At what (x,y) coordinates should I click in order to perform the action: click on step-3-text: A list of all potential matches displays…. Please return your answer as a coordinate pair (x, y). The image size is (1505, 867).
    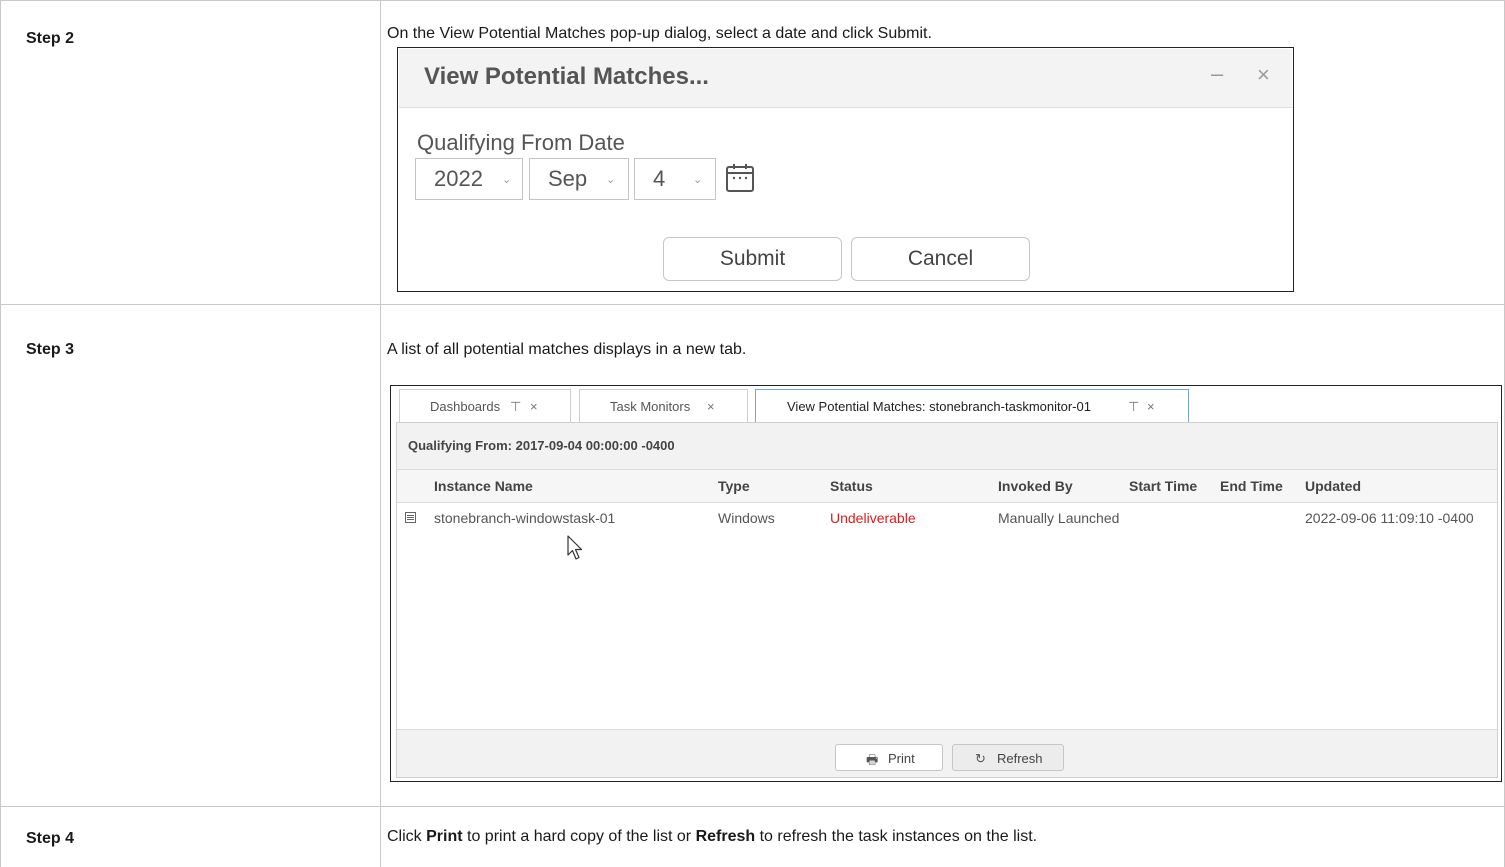
    Looking at the image, I should click on (567, 349).